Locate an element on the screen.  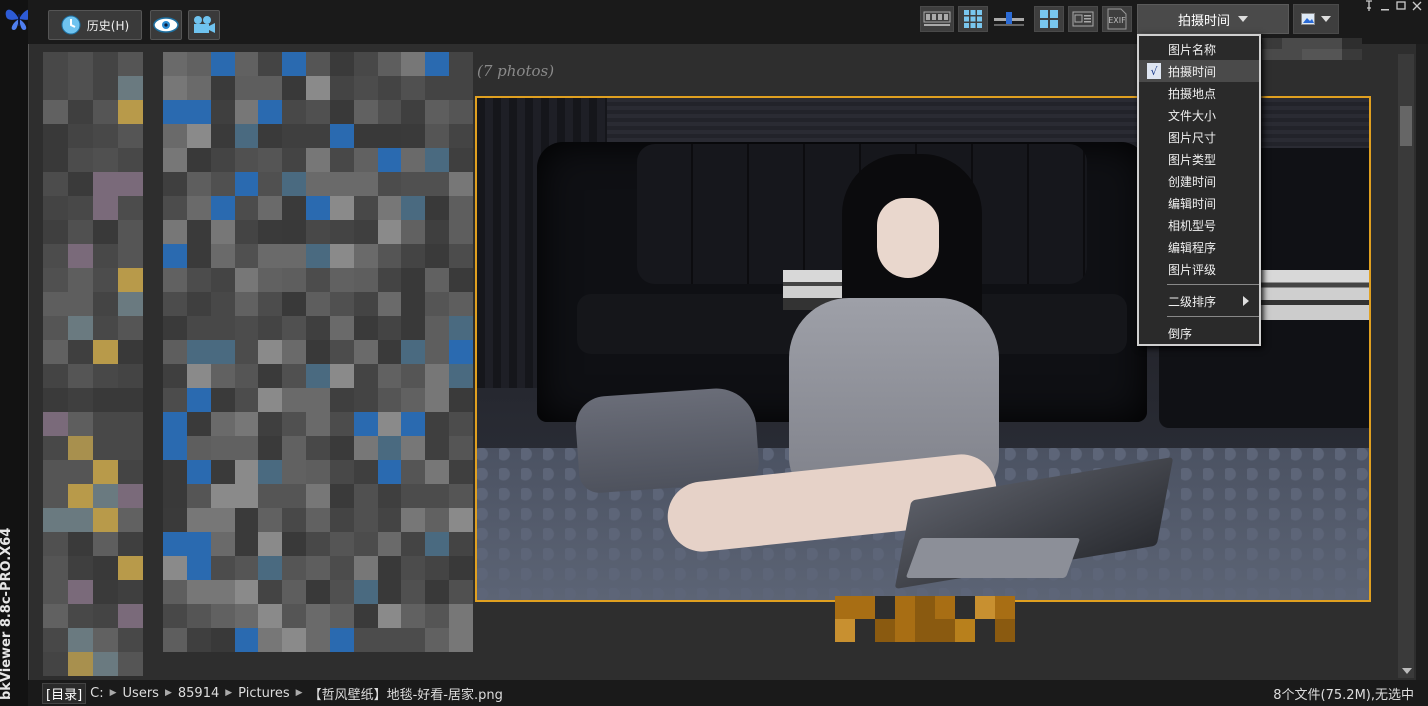
menu-item-label: 文件大小 is located at coordinates (1192, 115).